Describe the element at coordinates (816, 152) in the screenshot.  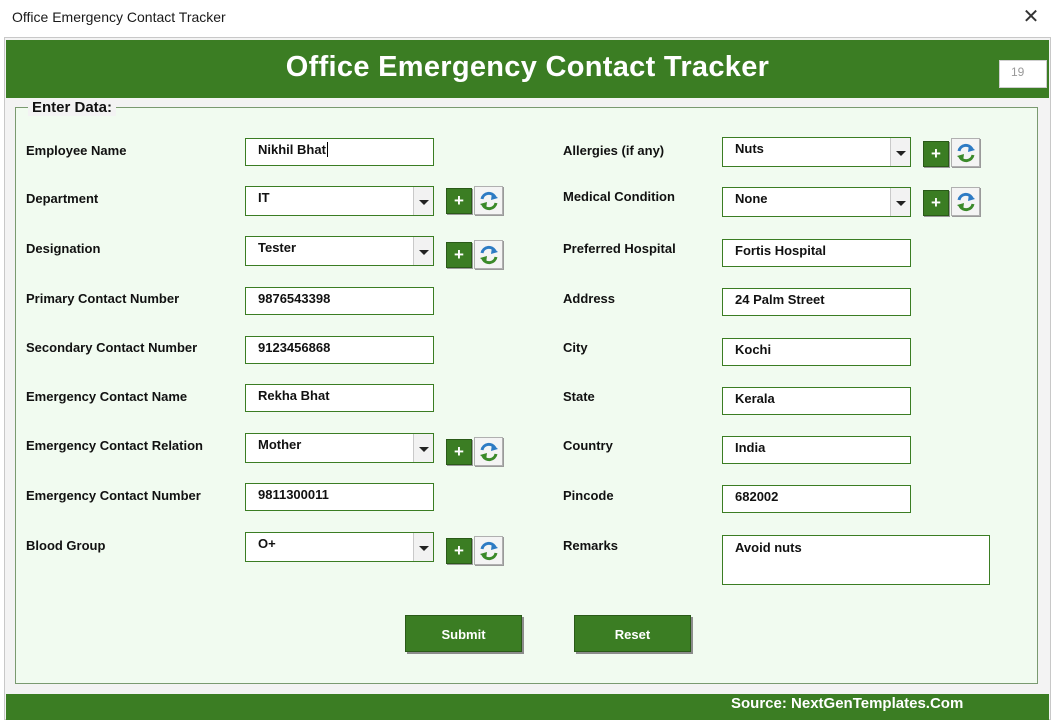
I see `allergies-dropdown: Nuts` at that location.